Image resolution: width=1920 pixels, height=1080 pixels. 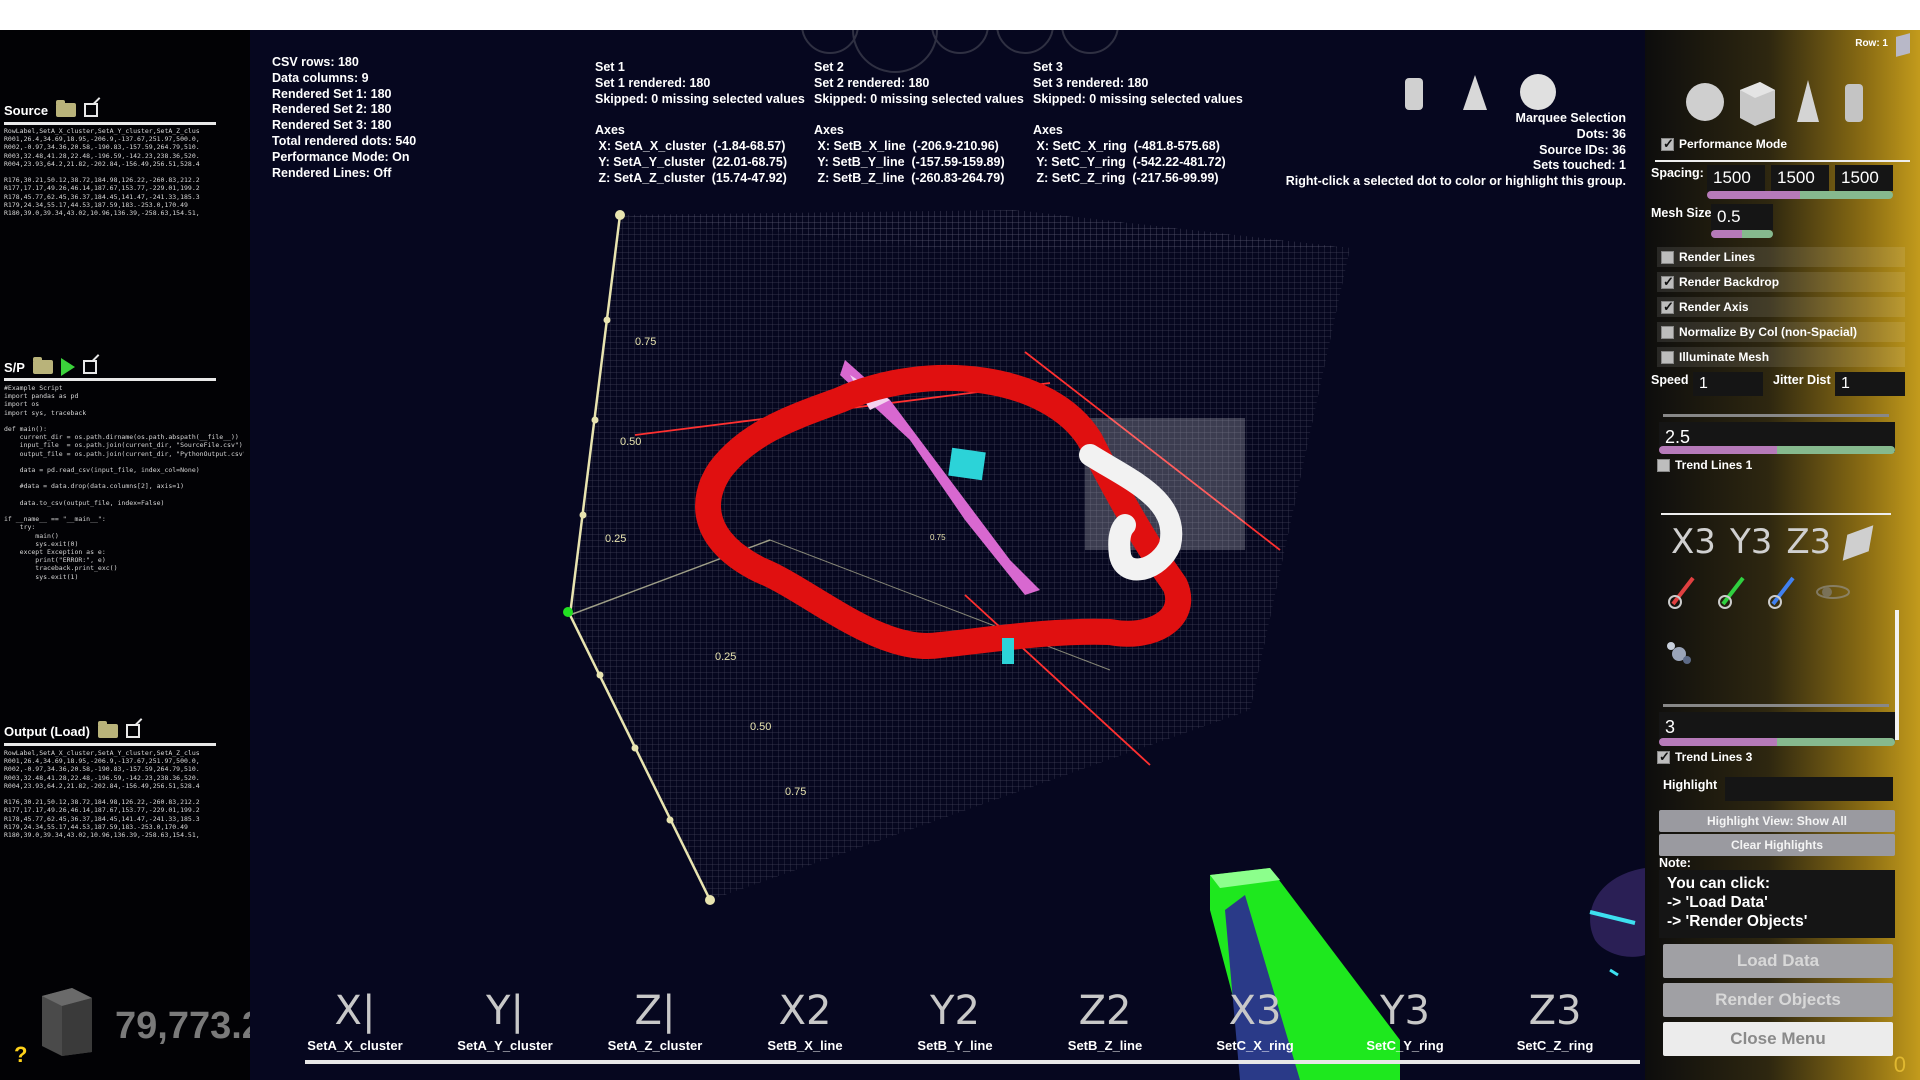 I want to click on axis-label: SetA_Y_cluster, so click(x=505, y=1045).